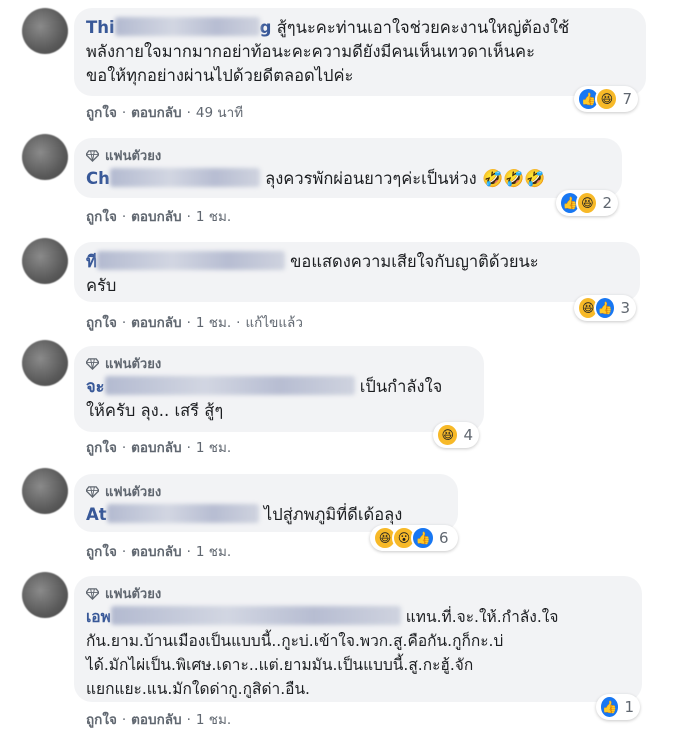 Image resolution: width=681 pixels, height=732 pixels. I want to click on commenter-name: At, so click(172, 514).